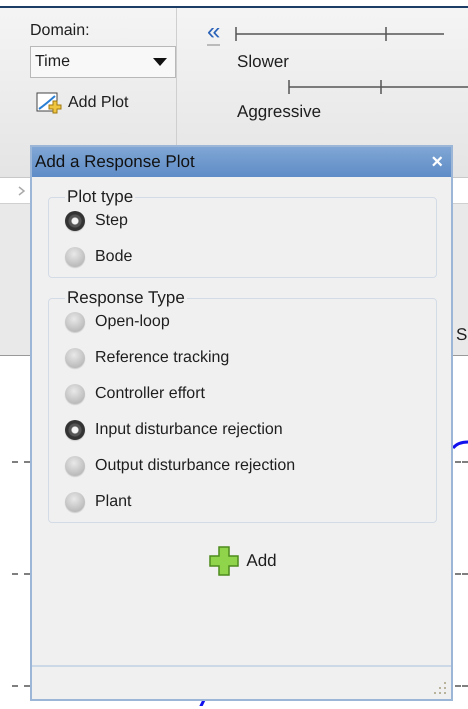 This screenshot has height=709, width=468. What do you see at coordinates (126, 298) in the screenshot?
I see `group-legend: Response Type` at bounding box center [126, 298].